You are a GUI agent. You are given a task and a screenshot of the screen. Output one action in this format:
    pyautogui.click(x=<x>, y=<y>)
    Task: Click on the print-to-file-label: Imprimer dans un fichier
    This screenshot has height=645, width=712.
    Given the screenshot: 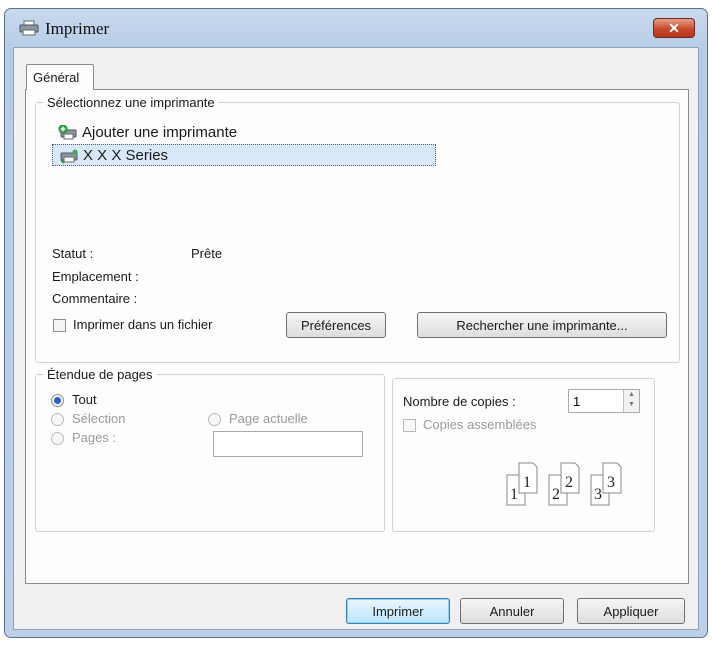 What is the action you would take?
    pyautogui.click(x=142, y=324)
    